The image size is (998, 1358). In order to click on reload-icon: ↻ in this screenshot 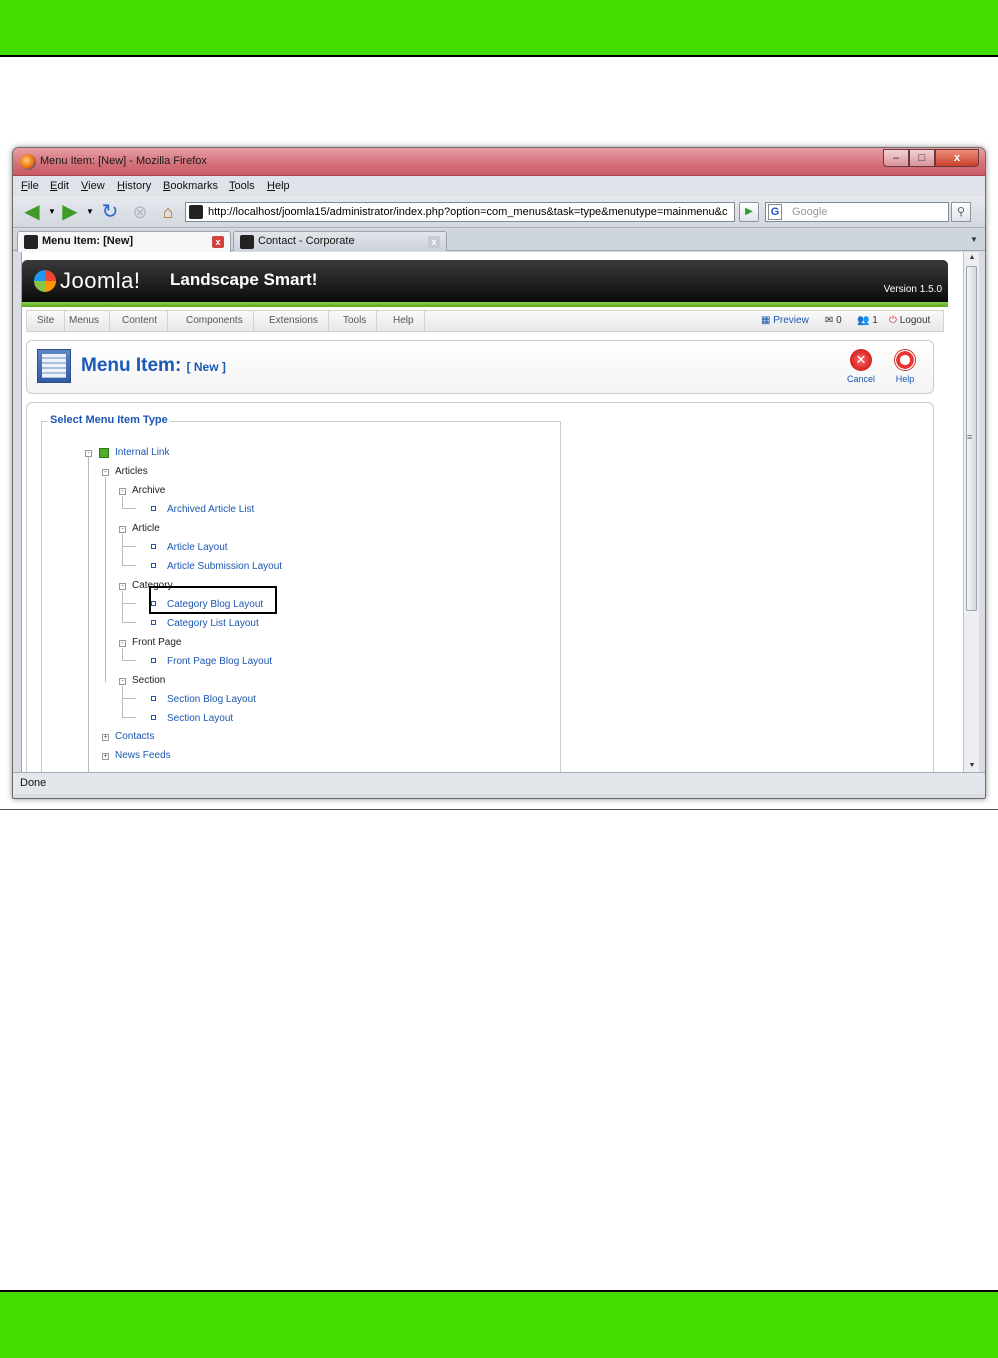, I will do `click(110, 212)`.